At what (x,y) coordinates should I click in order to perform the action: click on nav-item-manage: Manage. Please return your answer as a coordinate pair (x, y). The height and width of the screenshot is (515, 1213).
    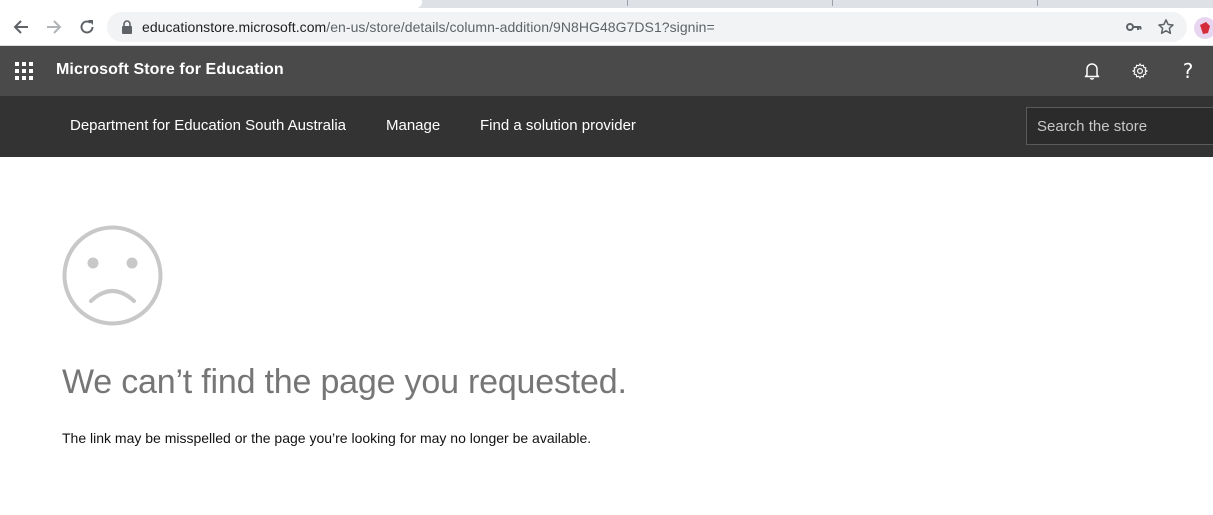
    Looking at the image, I should click on (413, 125).